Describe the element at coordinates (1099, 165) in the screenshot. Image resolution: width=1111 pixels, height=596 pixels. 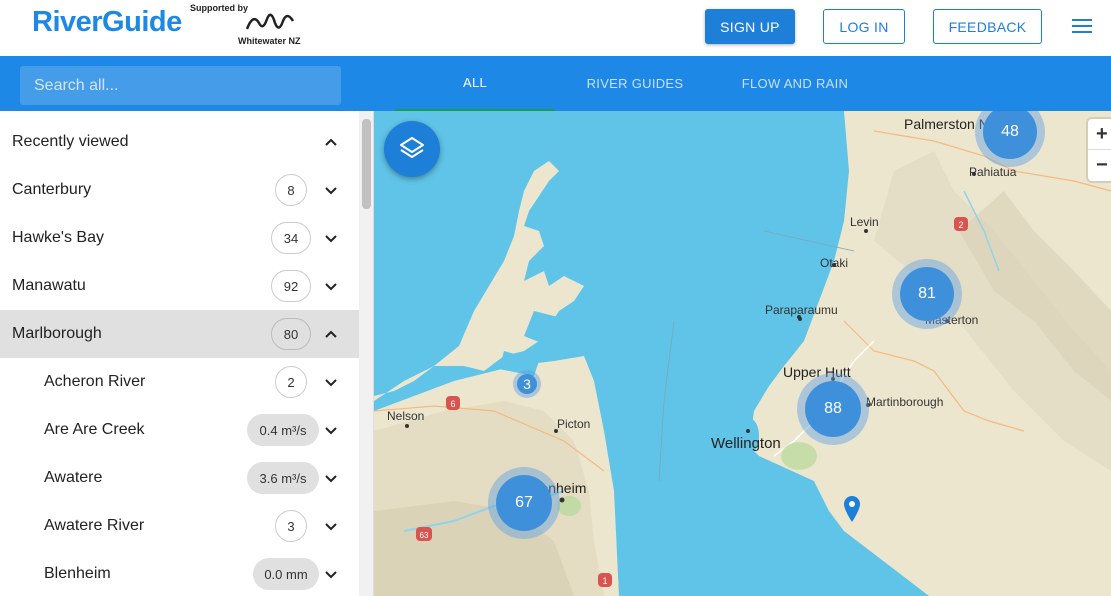
I see `zoom-out-button: −` at that location.